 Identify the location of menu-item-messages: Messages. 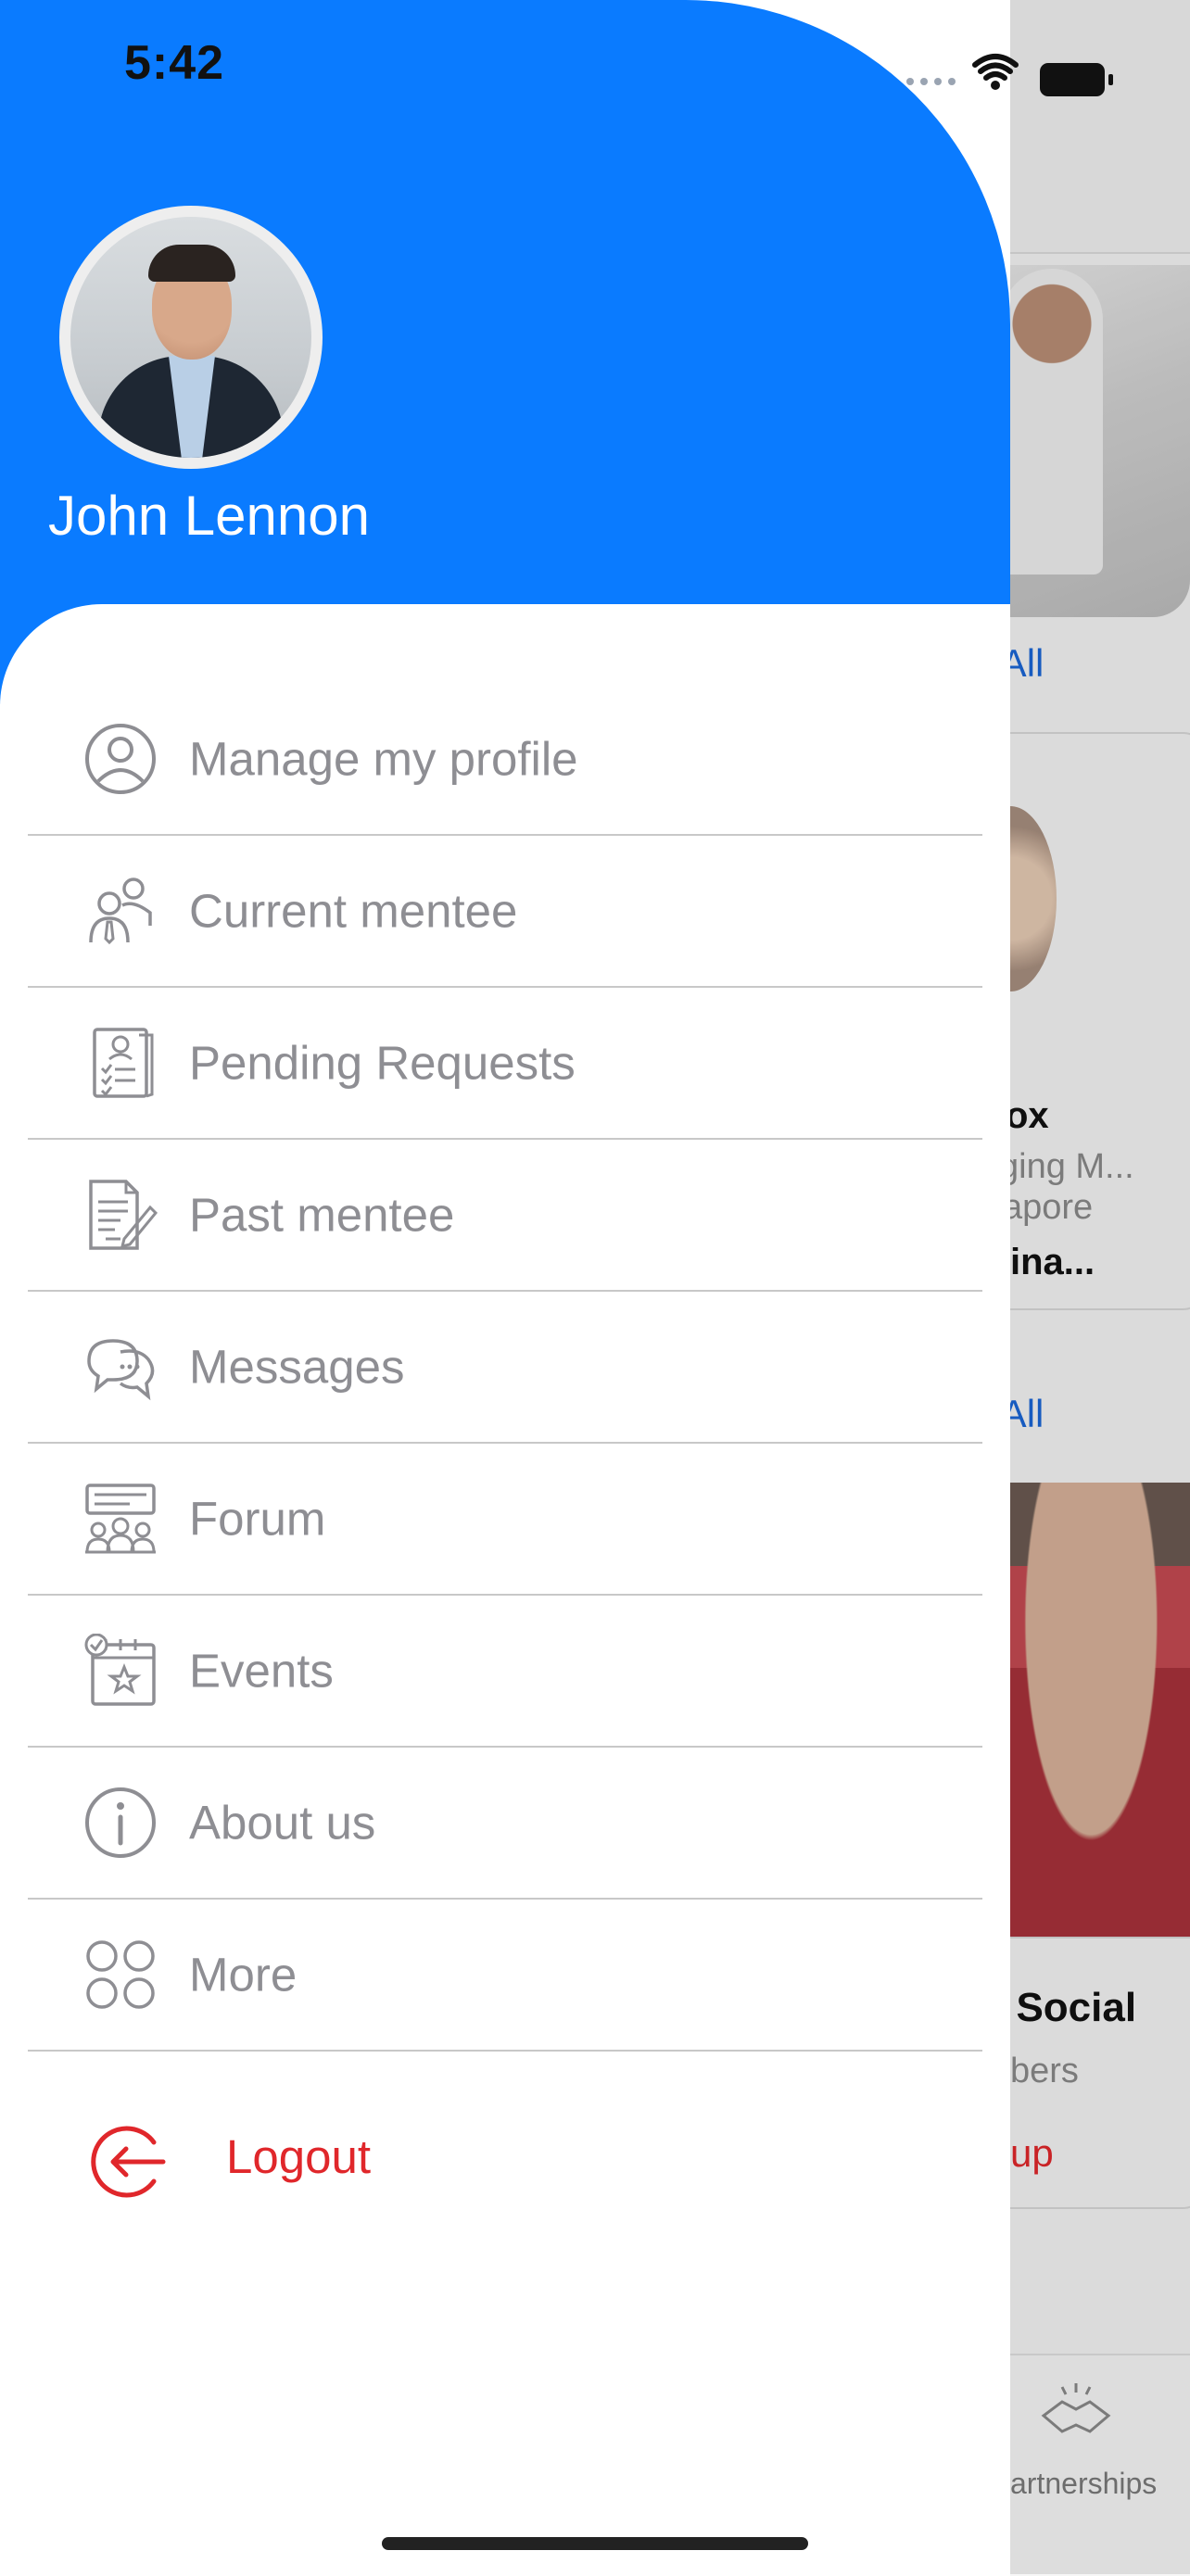
(505, 1368).